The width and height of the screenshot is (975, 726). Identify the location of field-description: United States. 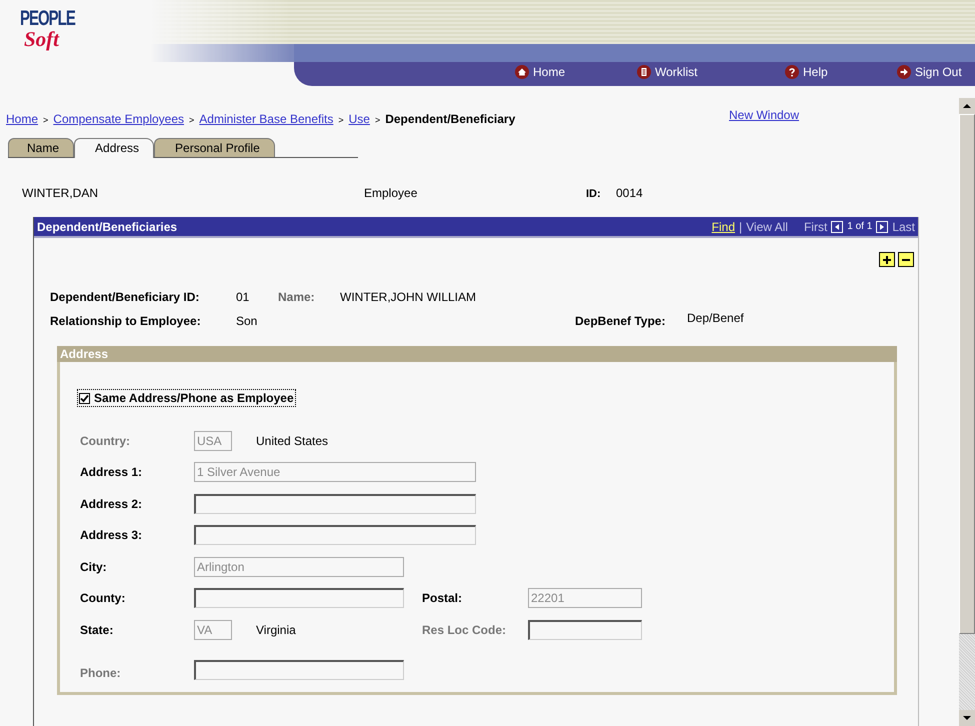
(292, 441).